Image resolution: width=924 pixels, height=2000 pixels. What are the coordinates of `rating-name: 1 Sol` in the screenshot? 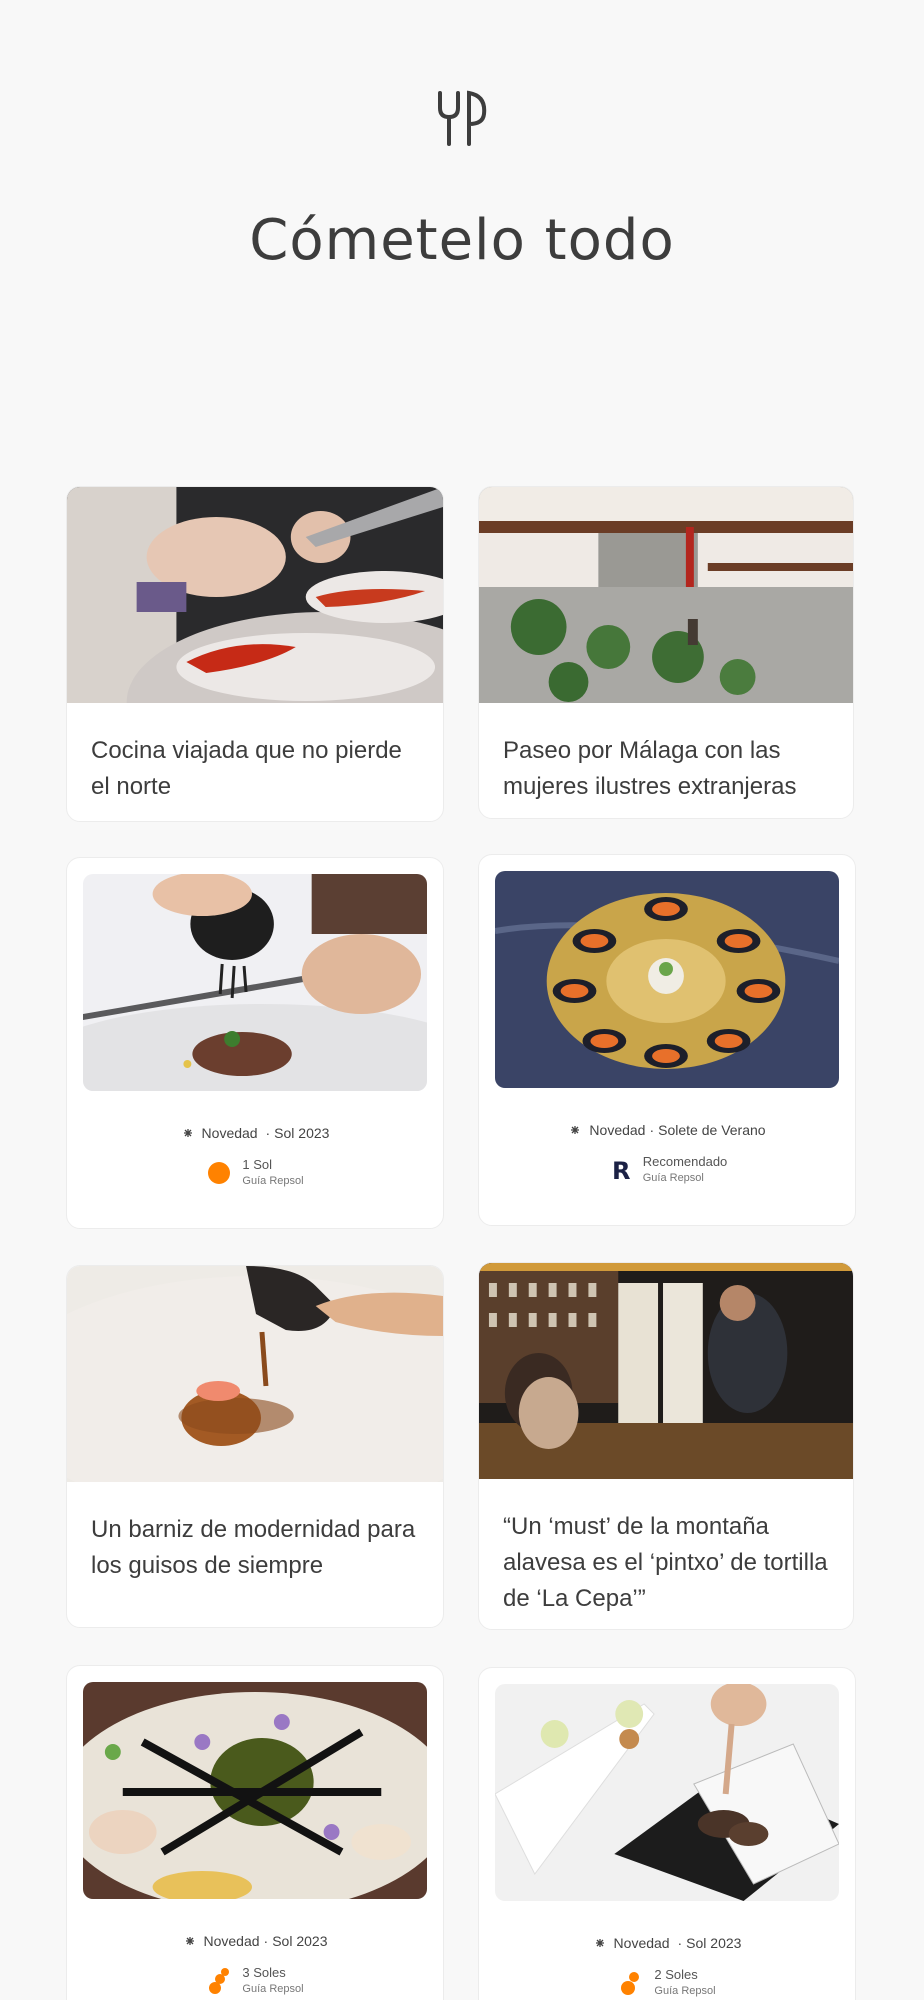 It's located at (257, 1164).